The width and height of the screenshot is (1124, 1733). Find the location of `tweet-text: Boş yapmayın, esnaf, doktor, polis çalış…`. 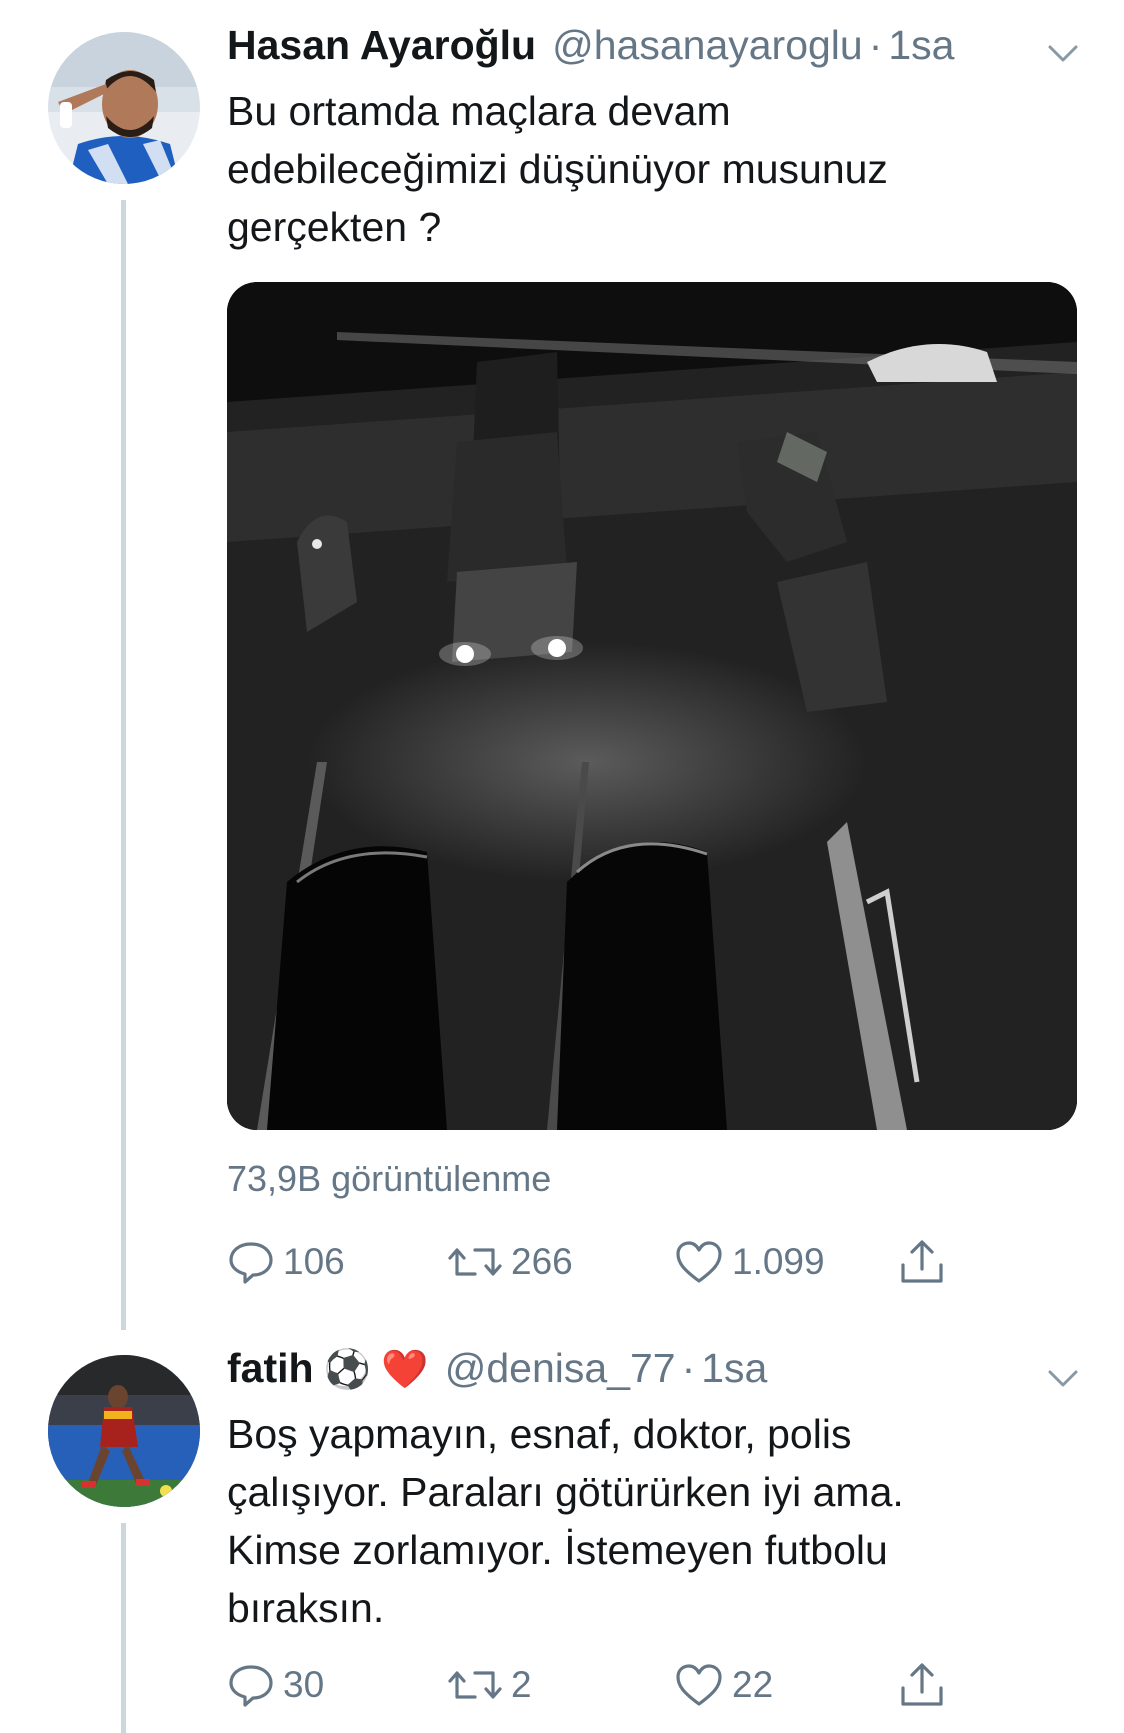

tweet-text: Boş yapmayın, esnaf, doktor, polis çalış… is located at coordinates (657, 1521).